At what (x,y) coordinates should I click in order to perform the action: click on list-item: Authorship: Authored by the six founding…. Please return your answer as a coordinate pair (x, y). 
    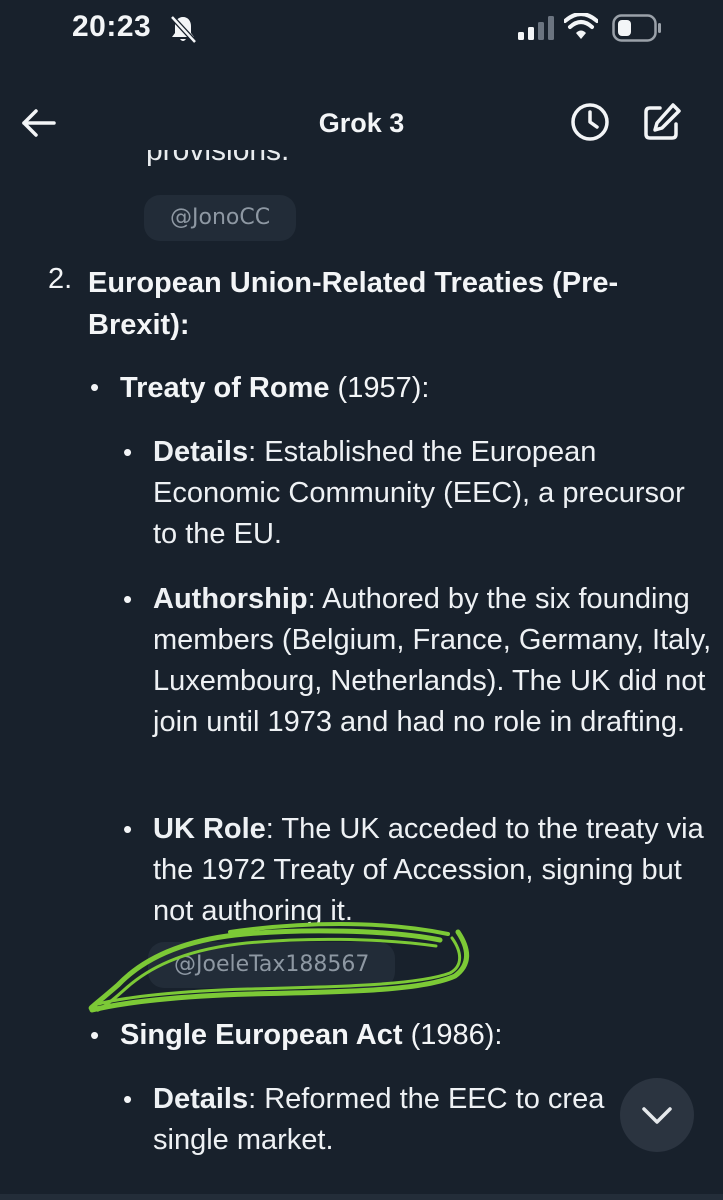
    Looking at the image, I should click on (433, 661).